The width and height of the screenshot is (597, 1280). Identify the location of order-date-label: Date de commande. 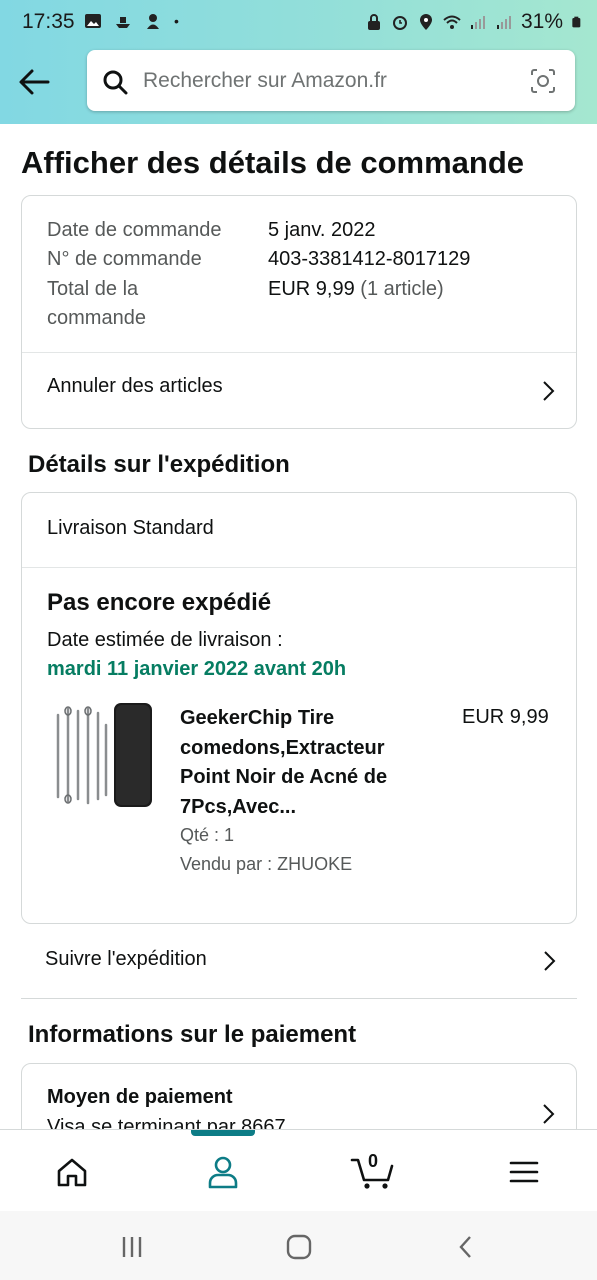
(134, 230).